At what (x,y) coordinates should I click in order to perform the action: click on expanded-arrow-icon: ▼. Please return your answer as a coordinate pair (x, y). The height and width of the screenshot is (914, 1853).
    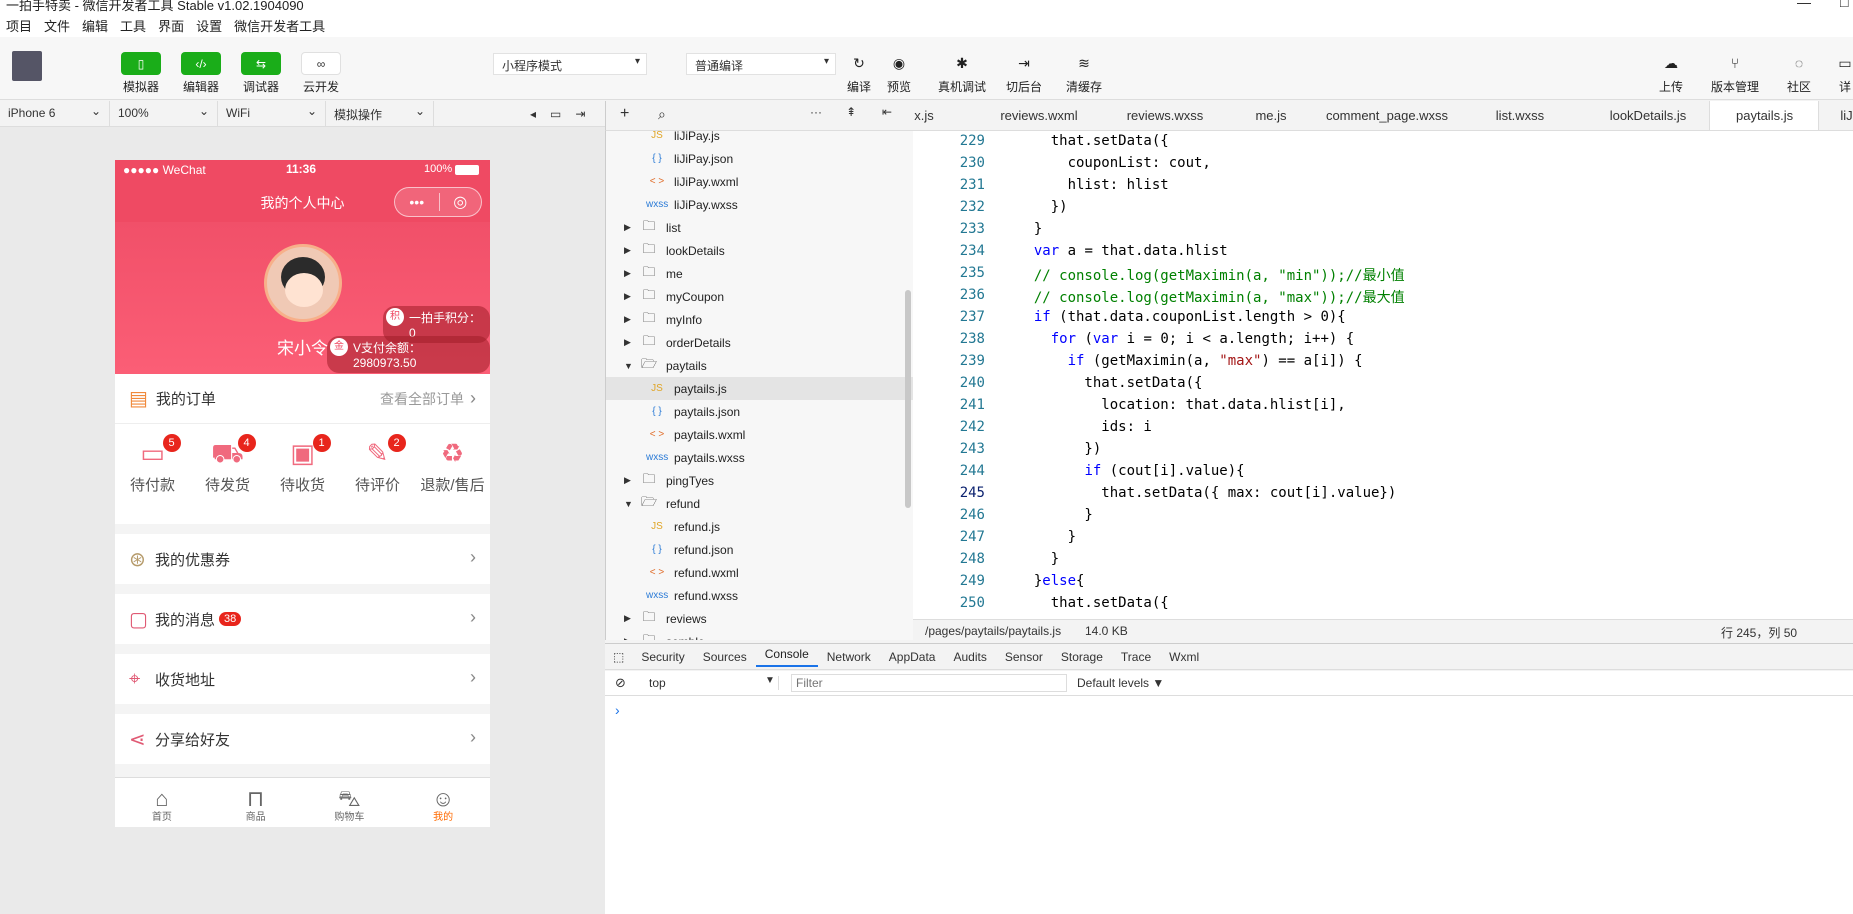
    Looking at the image, I should click on (631, 366).